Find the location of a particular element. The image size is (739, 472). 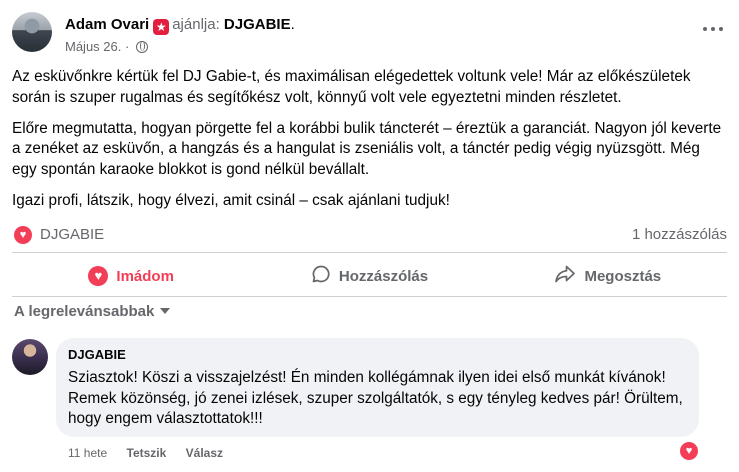

reactions-summary: DJGABIE 1 hozzászólás is located at coordinates (369, 235).